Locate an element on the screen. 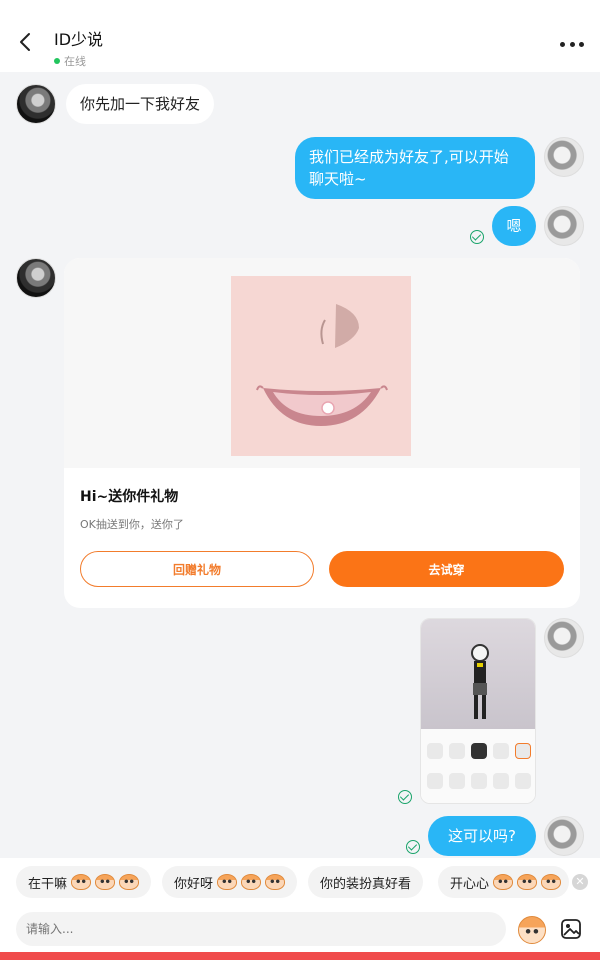 The height and width of the screenshot is (960, 600). gift-title: Hi~送你件礼物 is located at coordinates (129, 497).